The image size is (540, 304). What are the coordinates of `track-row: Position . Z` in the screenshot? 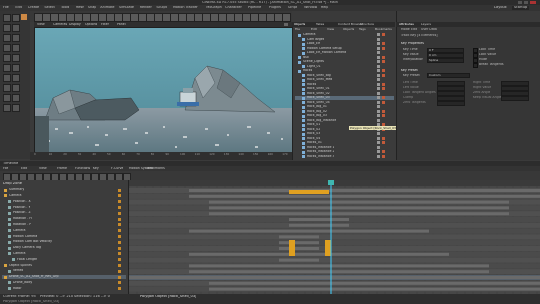 It's located at (64, 213).